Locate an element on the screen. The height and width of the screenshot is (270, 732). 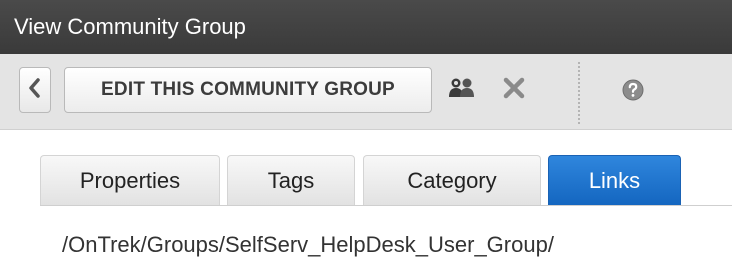
tab-label: Category is located at coordinates (452, 180).